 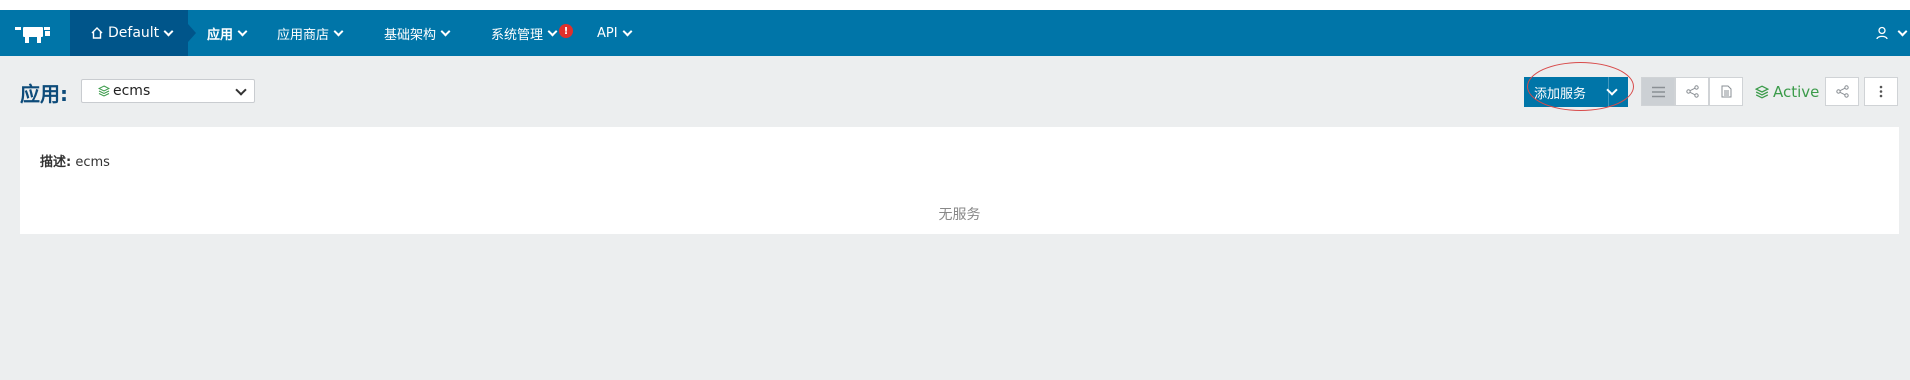 I want to click on status-badge: Active, so click(x=1787, y=92).